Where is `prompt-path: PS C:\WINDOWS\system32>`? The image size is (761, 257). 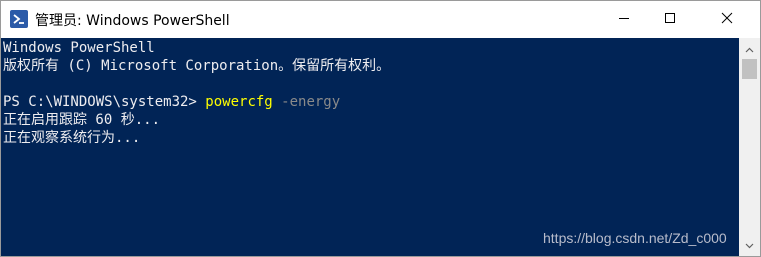
prompt-path: PS C:\WINDOWS\system32> is located at coordinates (104, 102).